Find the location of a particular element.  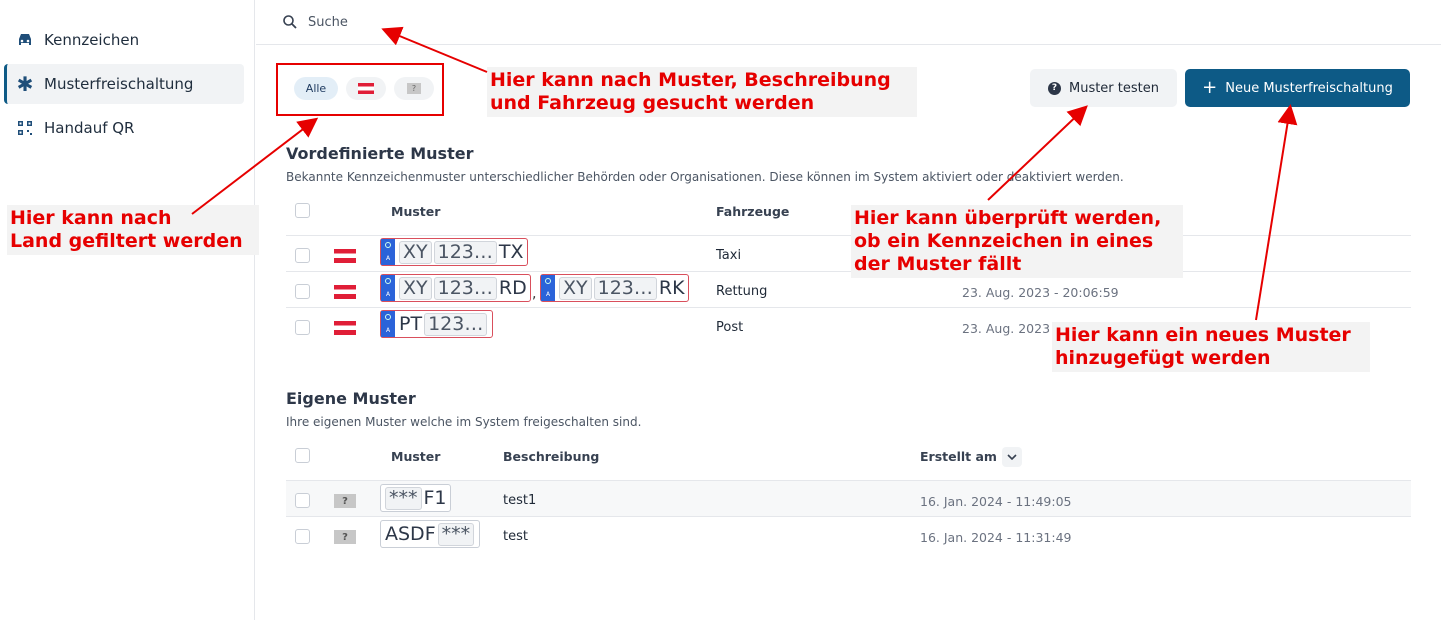

sort-button is located at coordinates (1012, 457).